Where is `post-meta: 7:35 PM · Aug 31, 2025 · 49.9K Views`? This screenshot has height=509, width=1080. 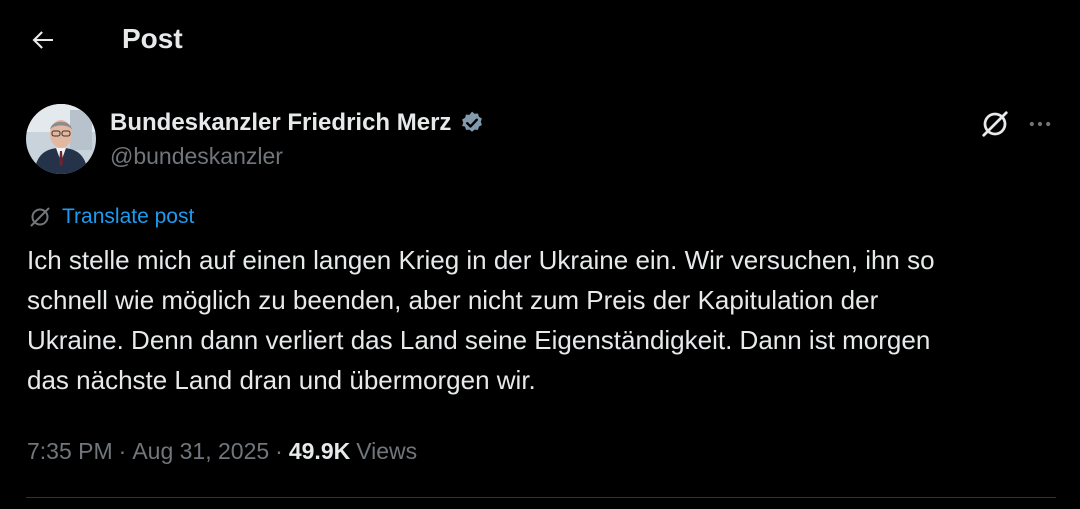
post-meta: 7:35 PM · Aug 31, 2025 · 49.9K Views is located at coordinates (222, 451).